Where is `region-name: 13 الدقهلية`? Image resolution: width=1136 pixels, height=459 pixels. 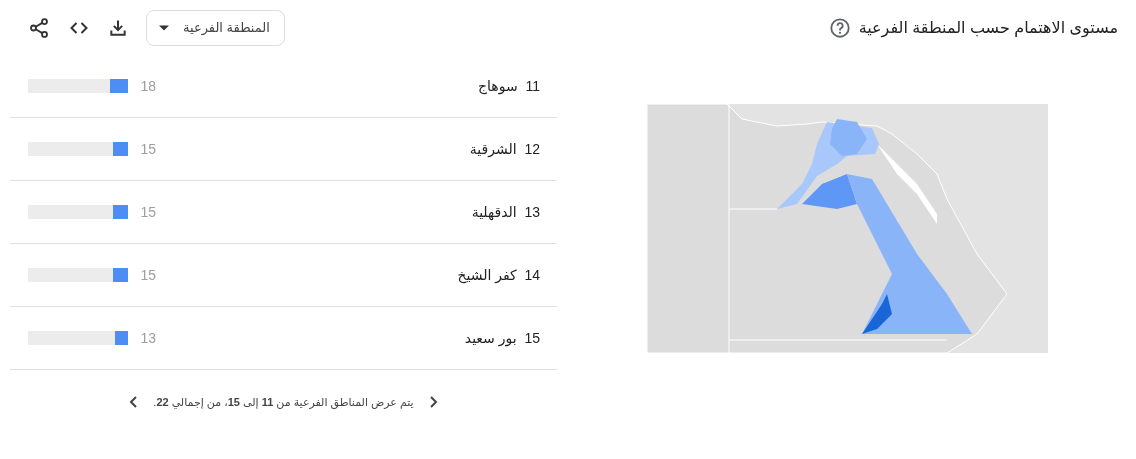
region-name: 13 الدقهلية is located at coordinates (505, 212).